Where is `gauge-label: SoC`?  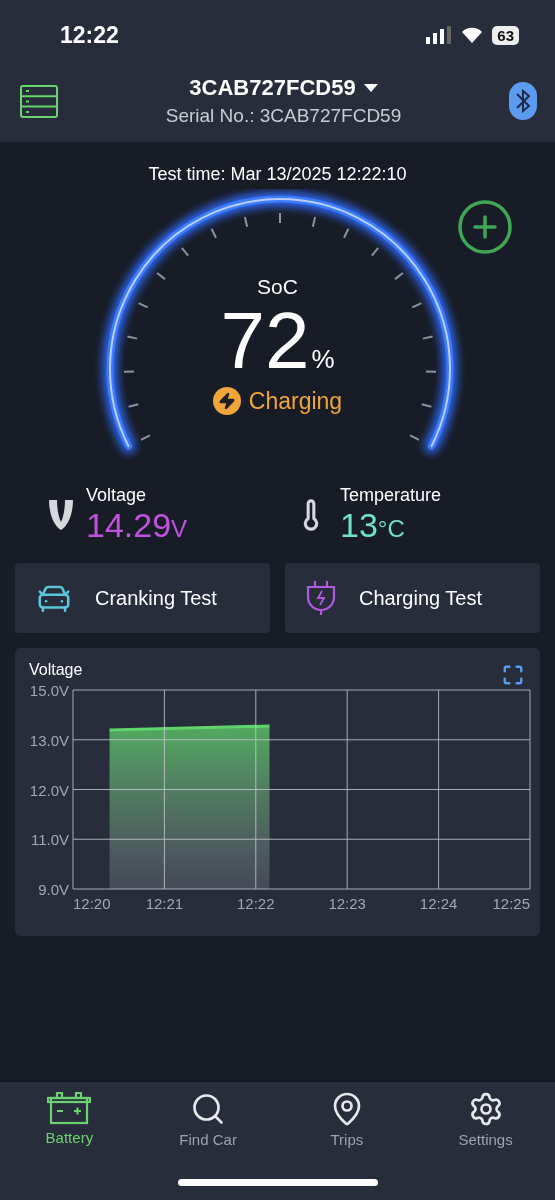 gauge-label: SoC is located at coordinates (277, 287).